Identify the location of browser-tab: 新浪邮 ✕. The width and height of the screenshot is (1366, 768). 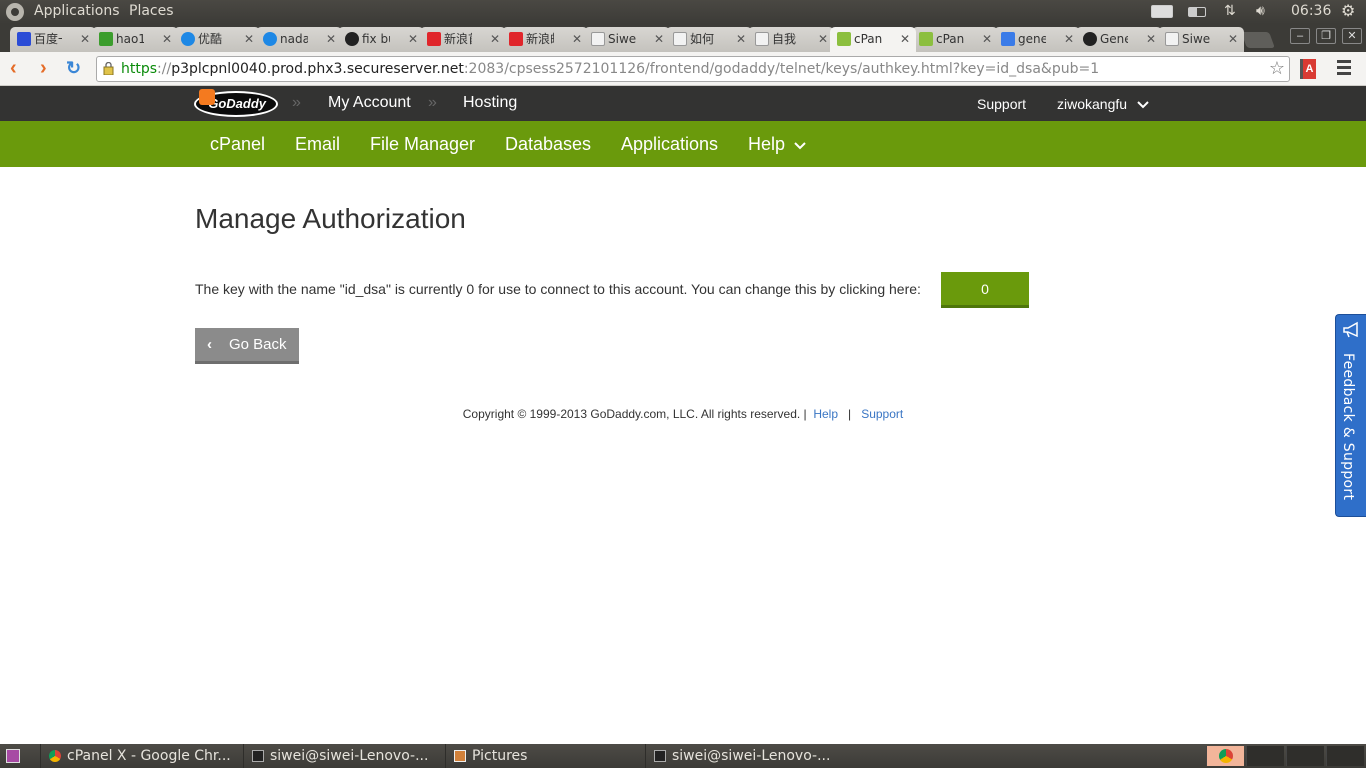
(545, 39).